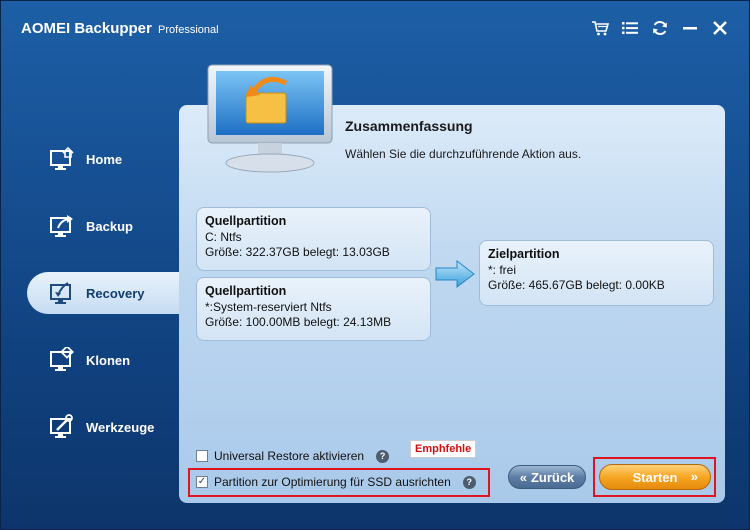 The image size is (750, 530). I want to click on start-button: Starten », so click(655, 477).